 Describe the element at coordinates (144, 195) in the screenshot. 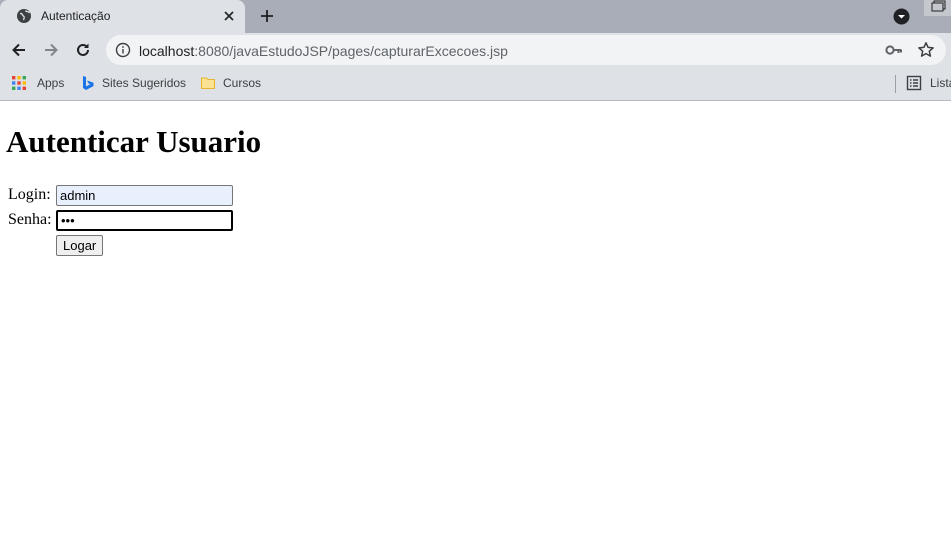

I see `login-input` at that location.